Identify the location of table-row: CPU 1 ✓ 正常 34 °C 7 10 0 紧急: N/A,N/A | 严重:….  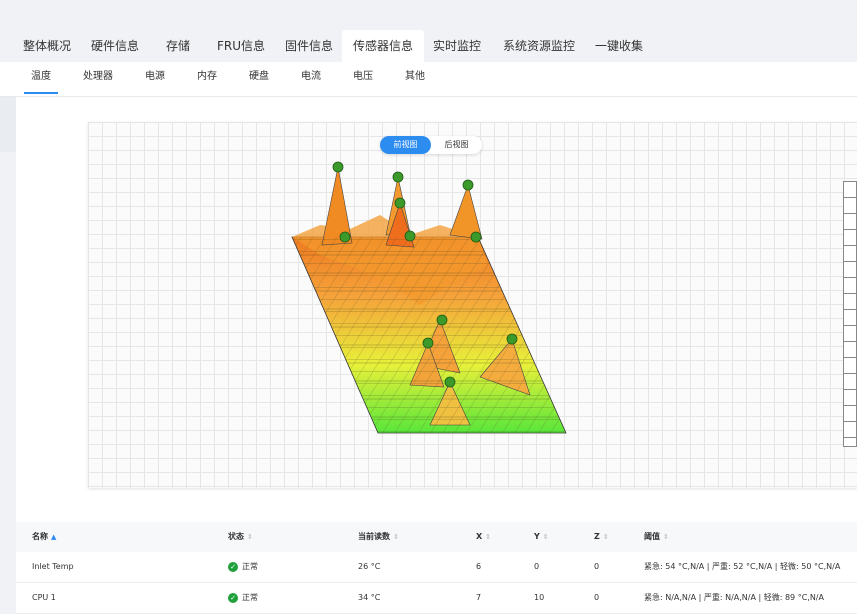
(436, 598).